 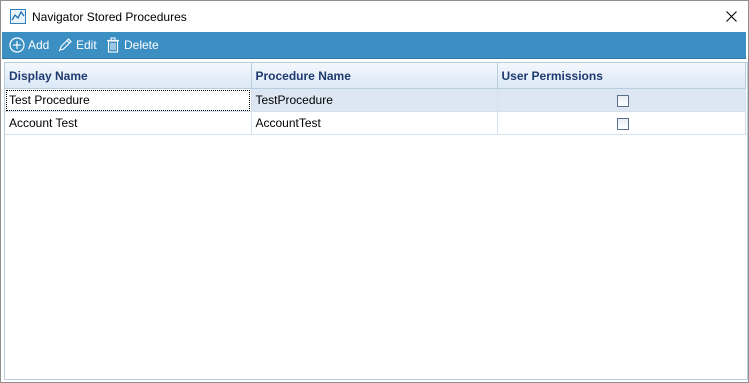 I want to click on delete-button: Delete, so click(x=132, y=45).